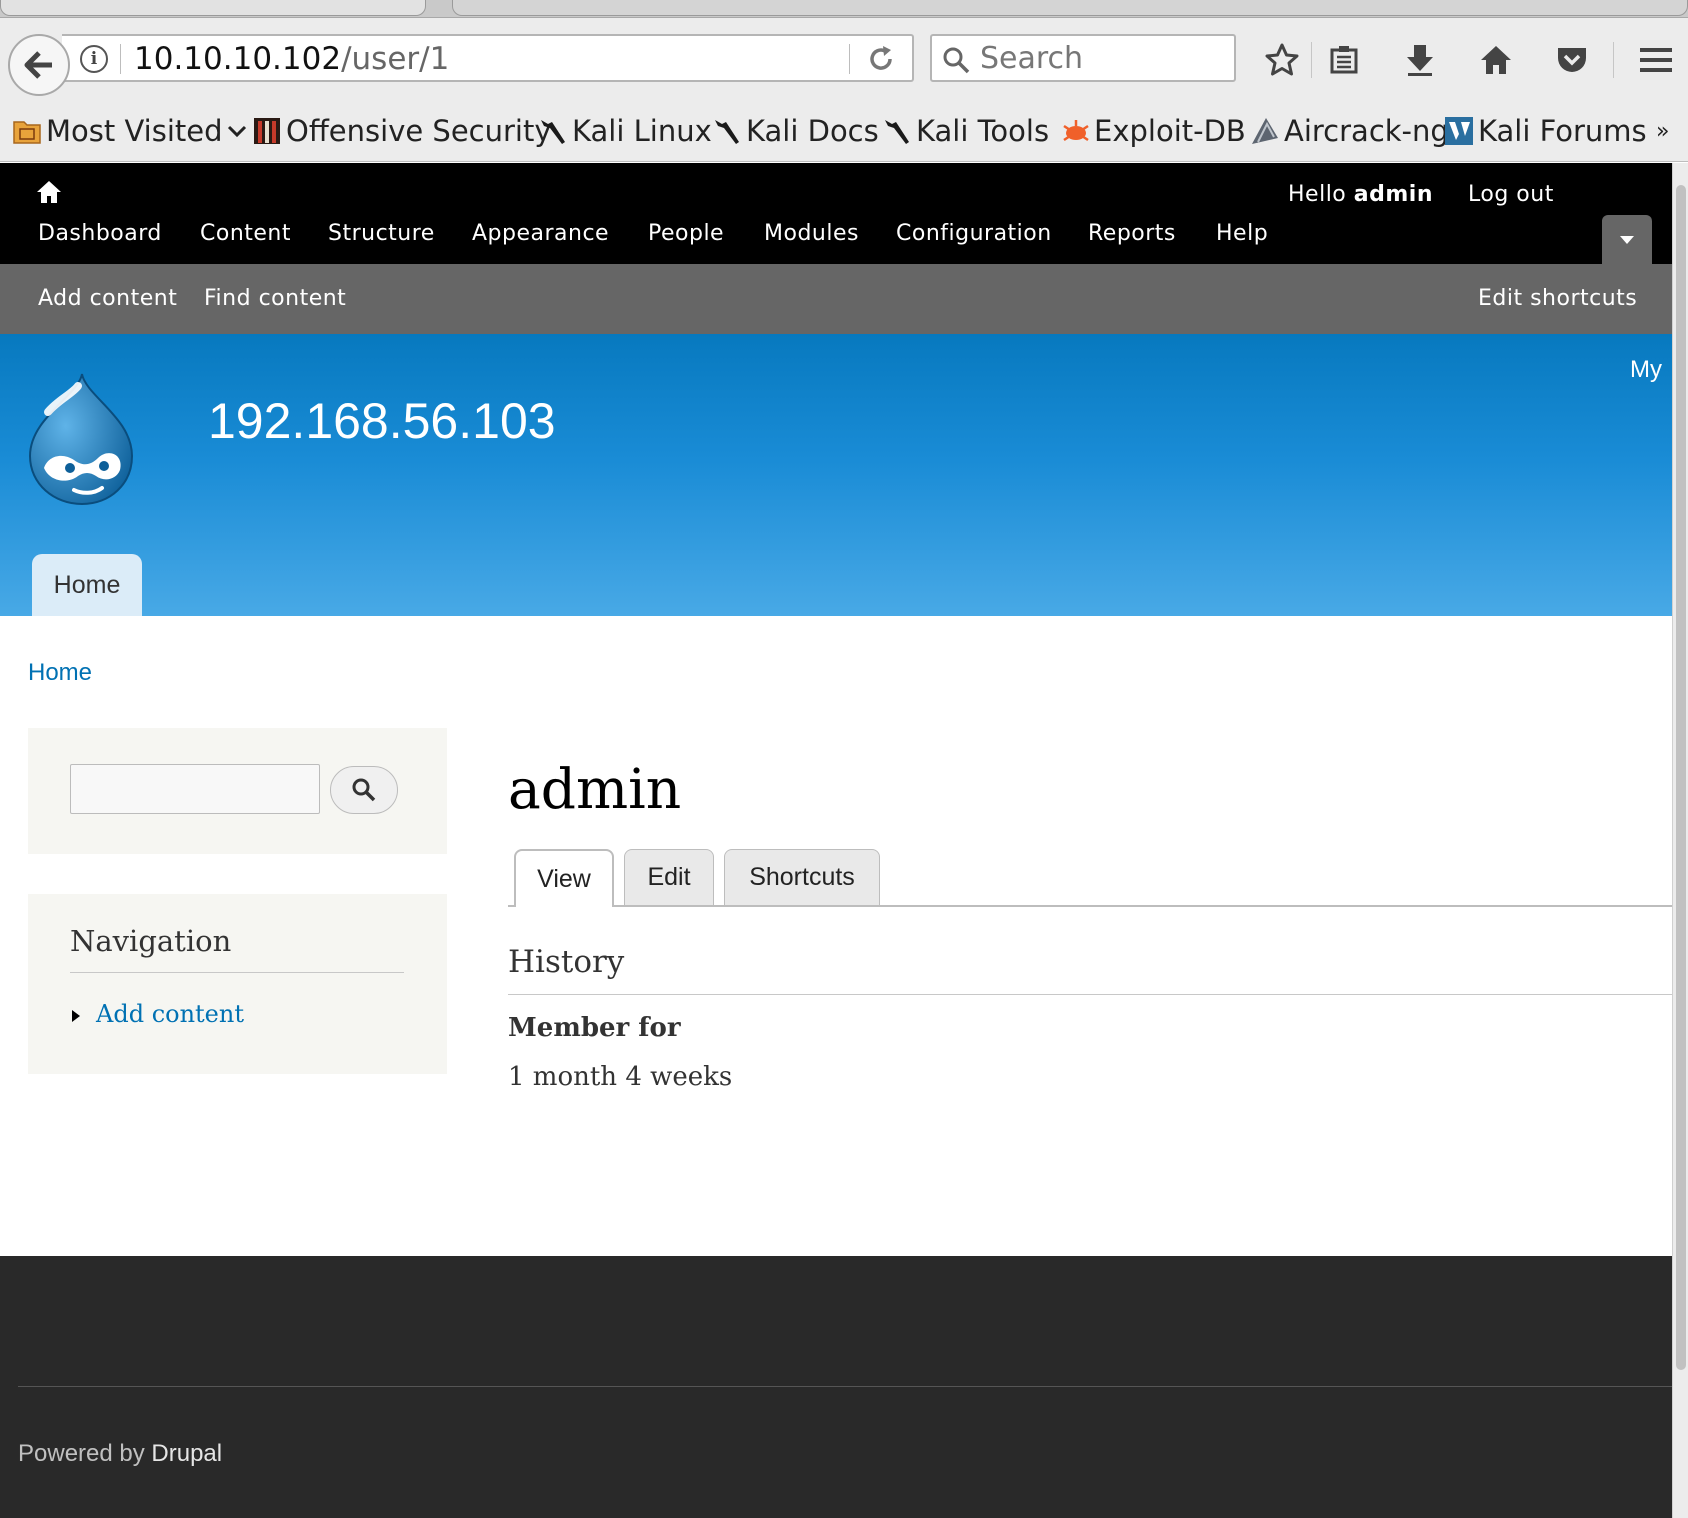 This screenshot has height=1518, width=1688. I want to click on browser-tab-strip, so click(844, 9).